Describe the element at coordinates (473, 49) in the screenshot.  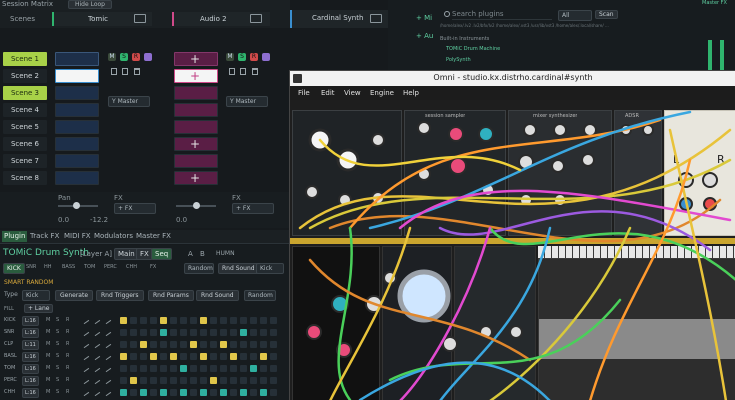
I see `browser-item: TOMiC Drum Machine` at that location.